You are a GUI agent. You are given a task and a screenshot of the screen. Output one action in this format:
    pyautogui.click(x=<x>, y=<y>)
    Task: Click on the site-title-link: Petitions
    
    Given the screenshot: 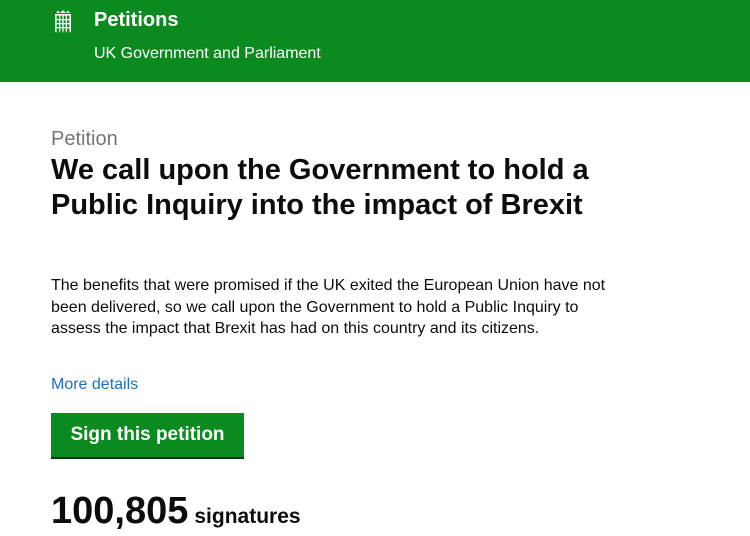 What is the action you would take?
    pyautogui.click(x=136, y=20)
    